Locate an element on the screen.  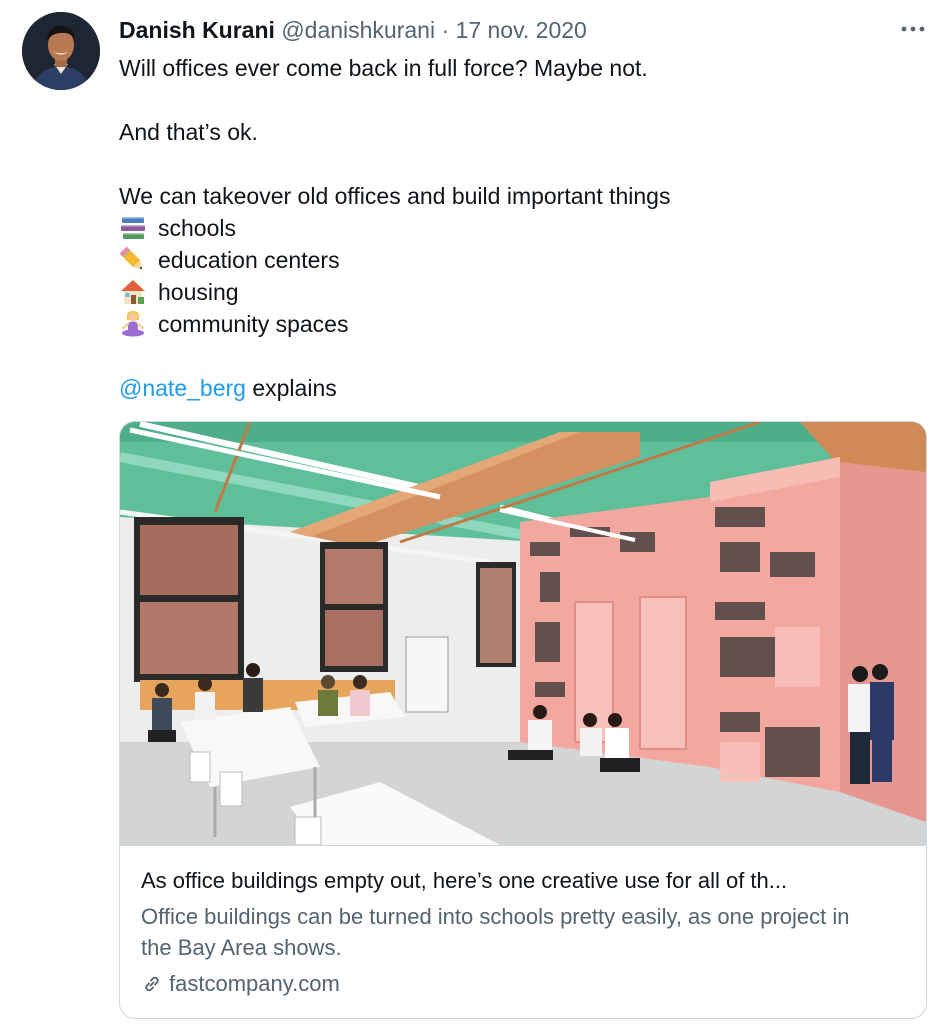
list-item: community spaces is located at coordinates (519, 324).